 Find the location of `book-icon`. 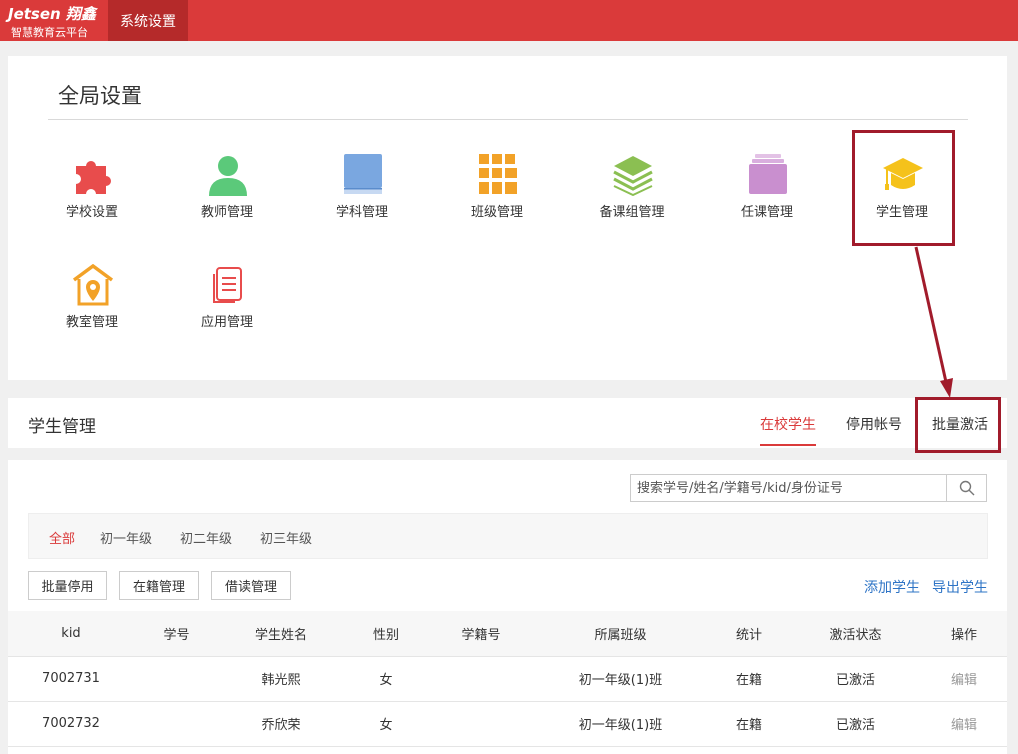

book-icon is located at coordinates (363, 174).